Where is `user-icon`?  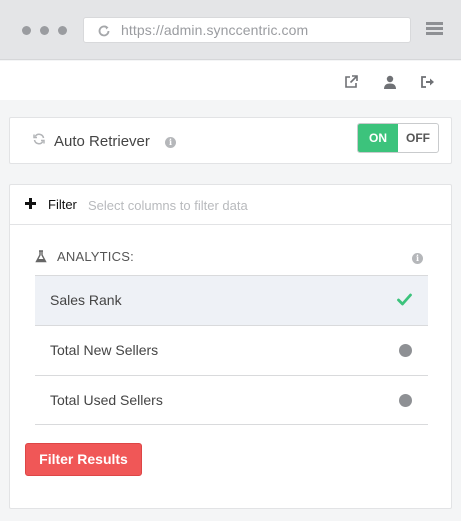 user-icon is located at coordinates (390, 82).